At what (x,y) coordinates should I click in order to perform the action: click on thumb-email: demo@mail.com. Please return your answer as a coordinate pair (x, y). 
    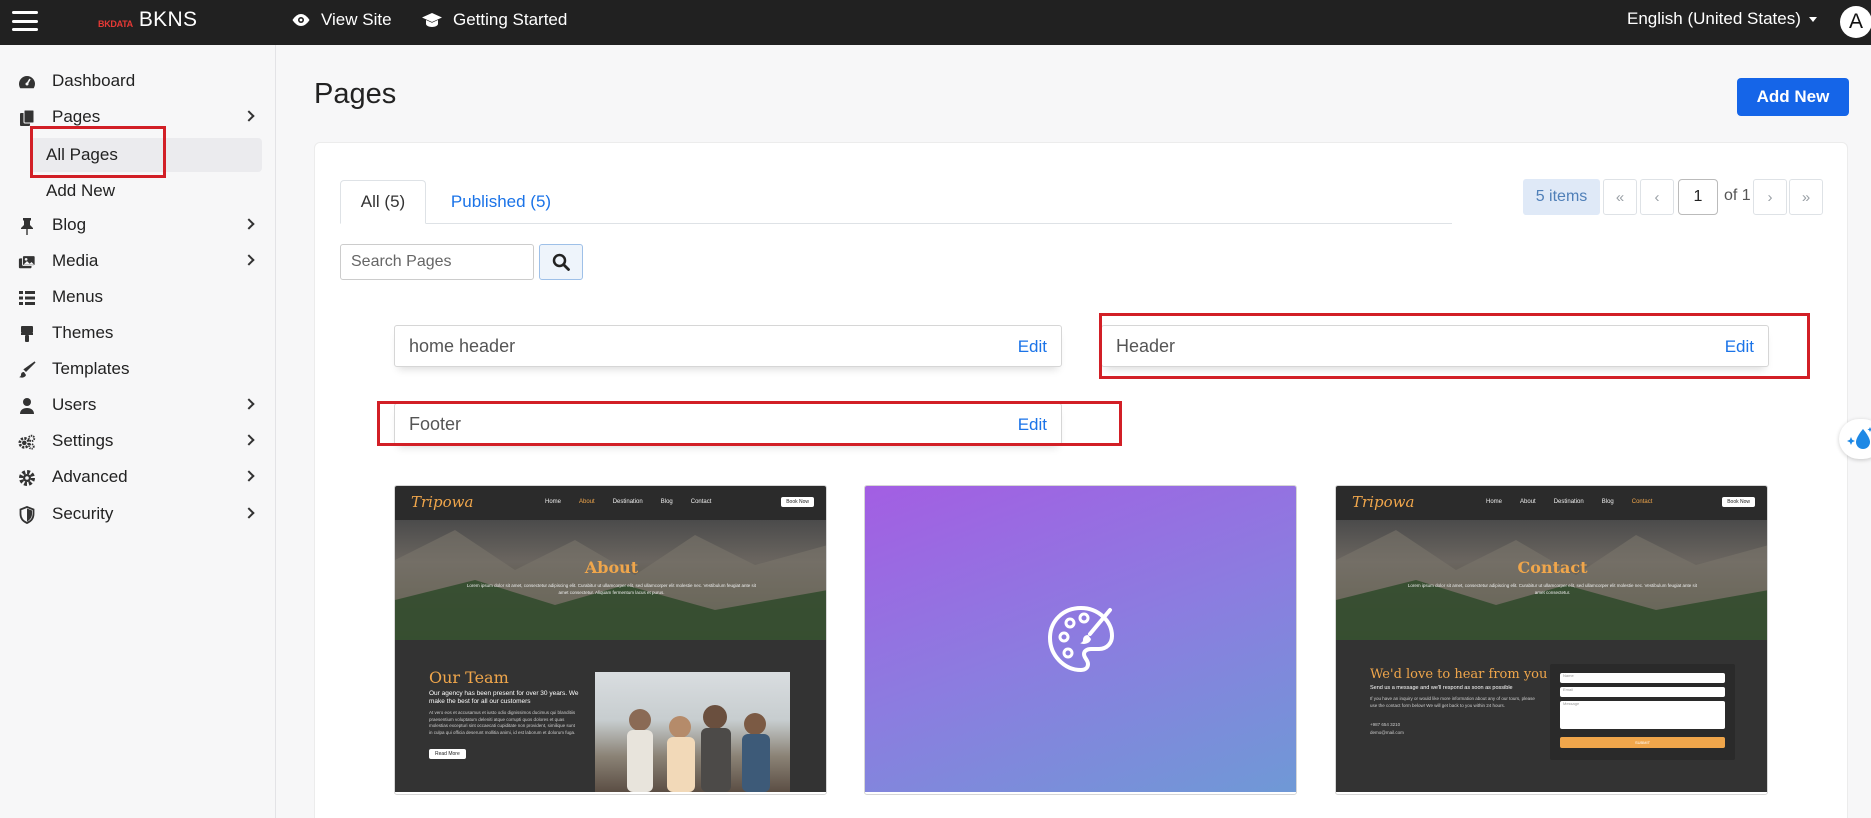
    Looking at the image, I should click on (1387, 732).